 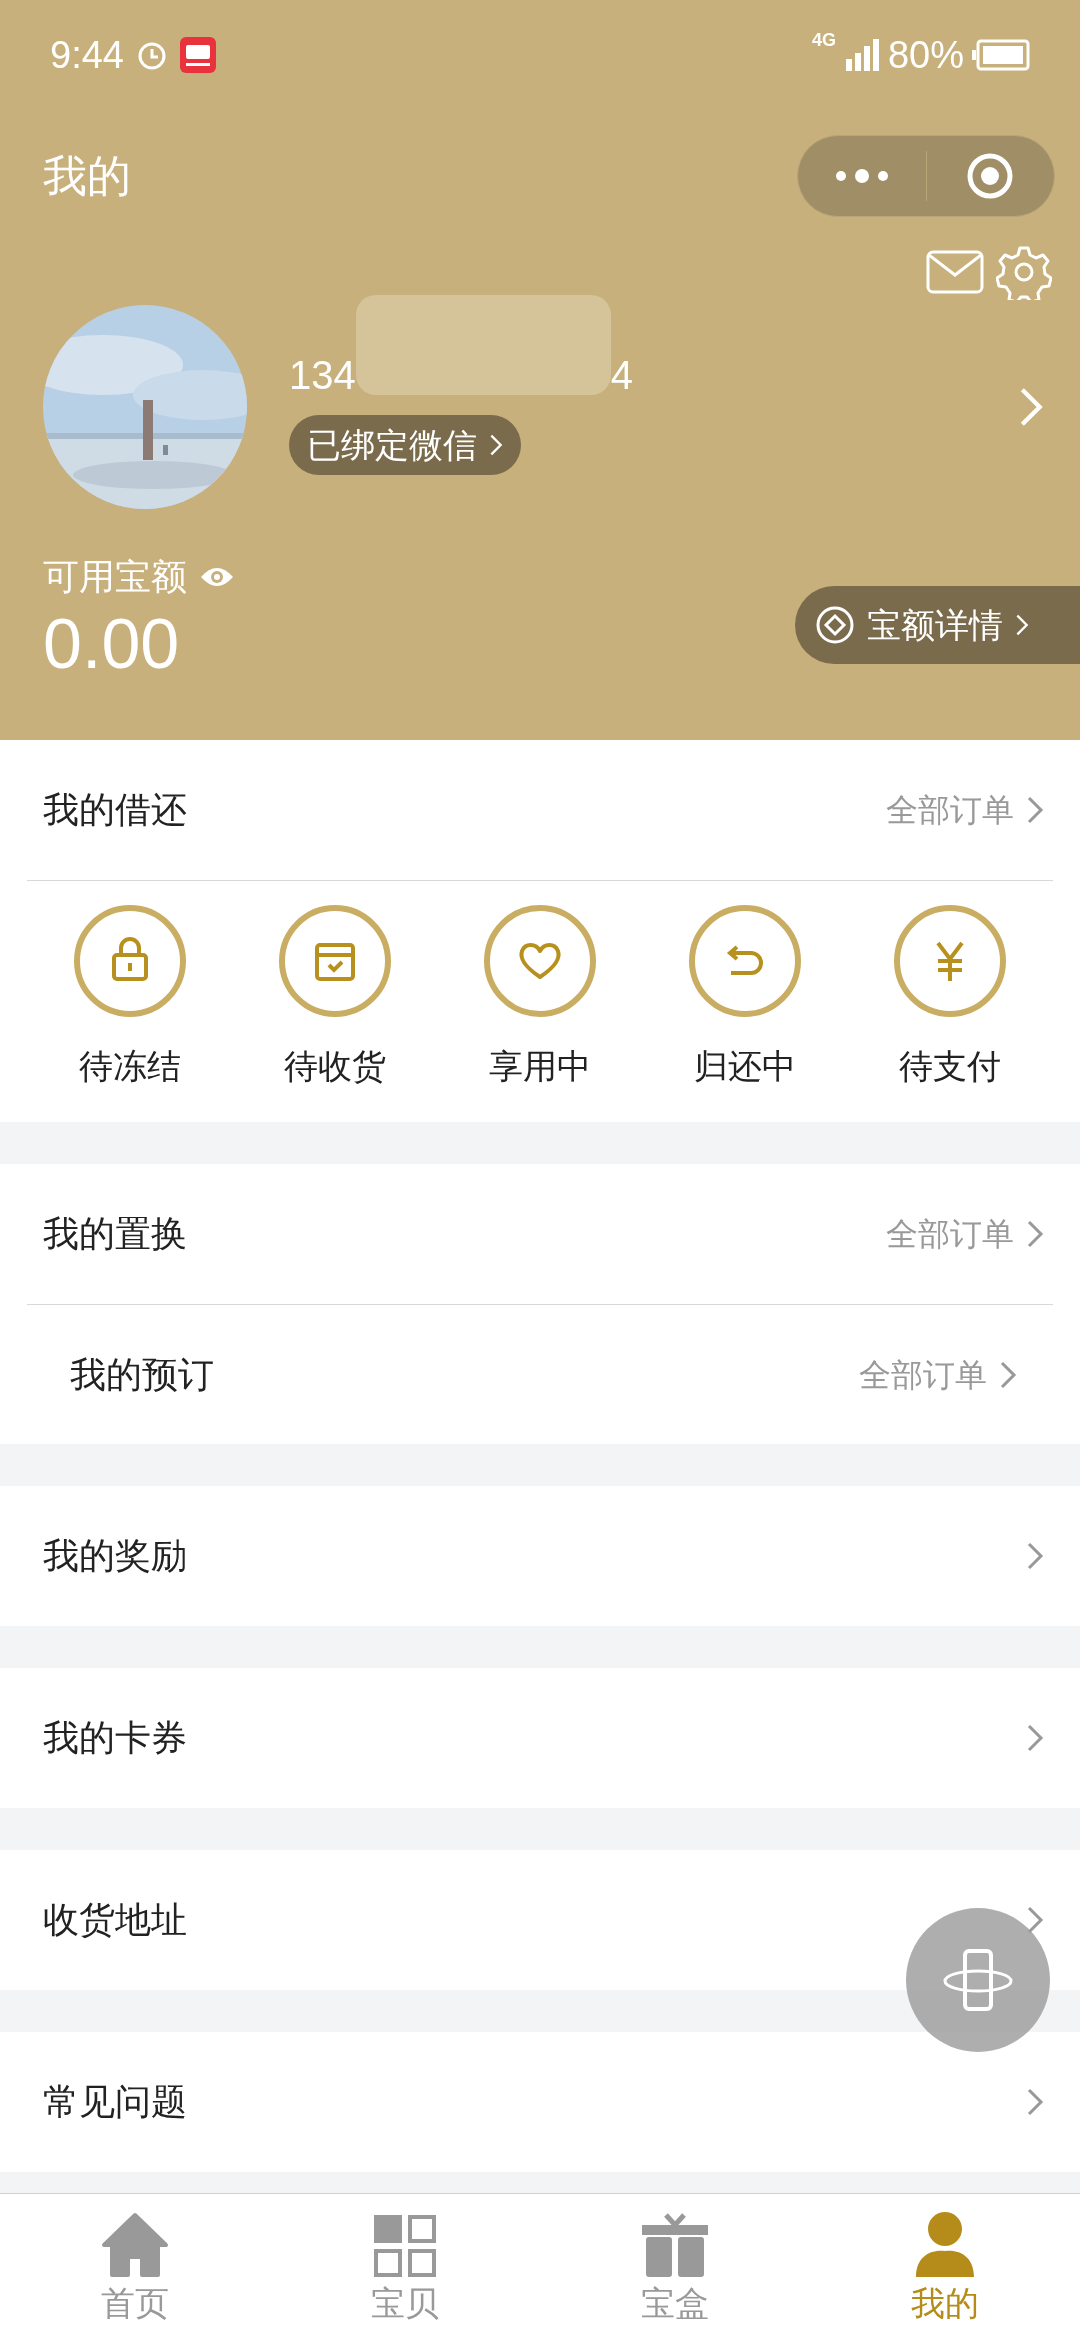 I want to click on status-label: 待收货, so click(x=334, y=1066).